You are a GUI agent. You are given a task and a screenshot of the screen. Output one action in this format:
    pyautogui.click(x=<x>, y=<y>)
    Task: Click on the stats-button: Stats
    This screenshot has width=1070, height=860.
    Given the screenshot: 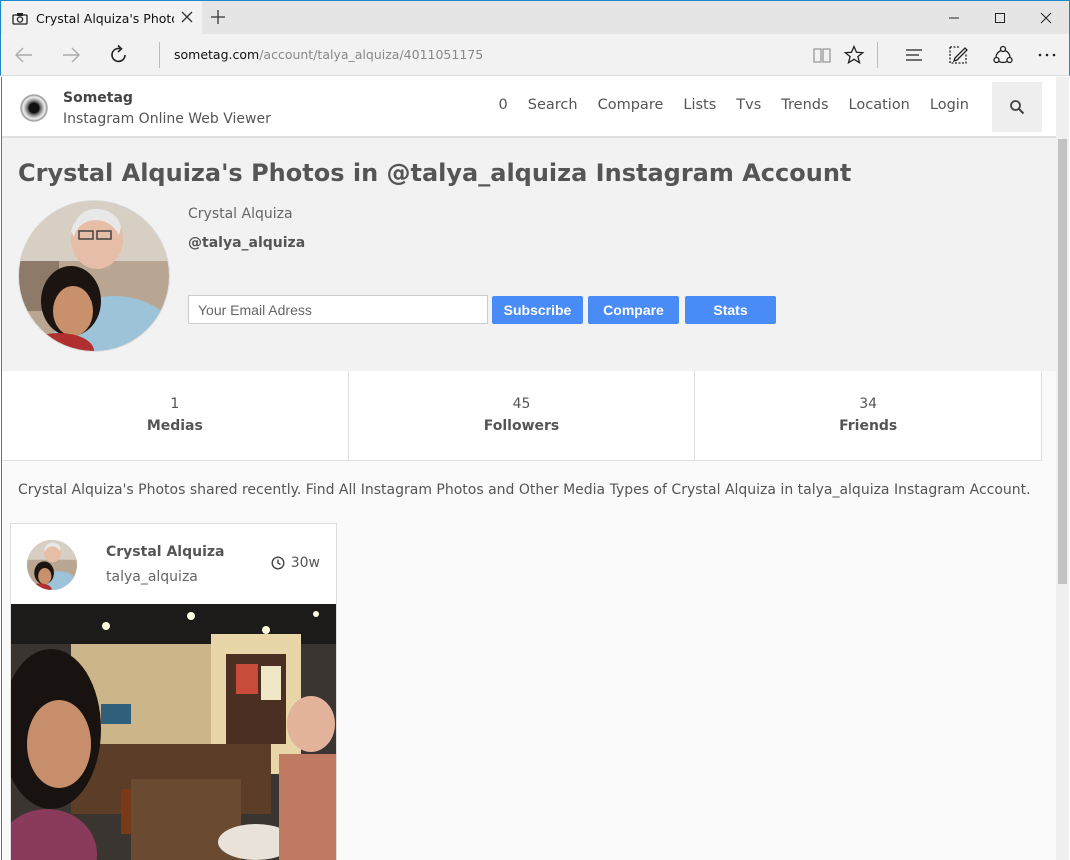 What is the action you would take?
    pyautogui.click(x=730, y=310)
    